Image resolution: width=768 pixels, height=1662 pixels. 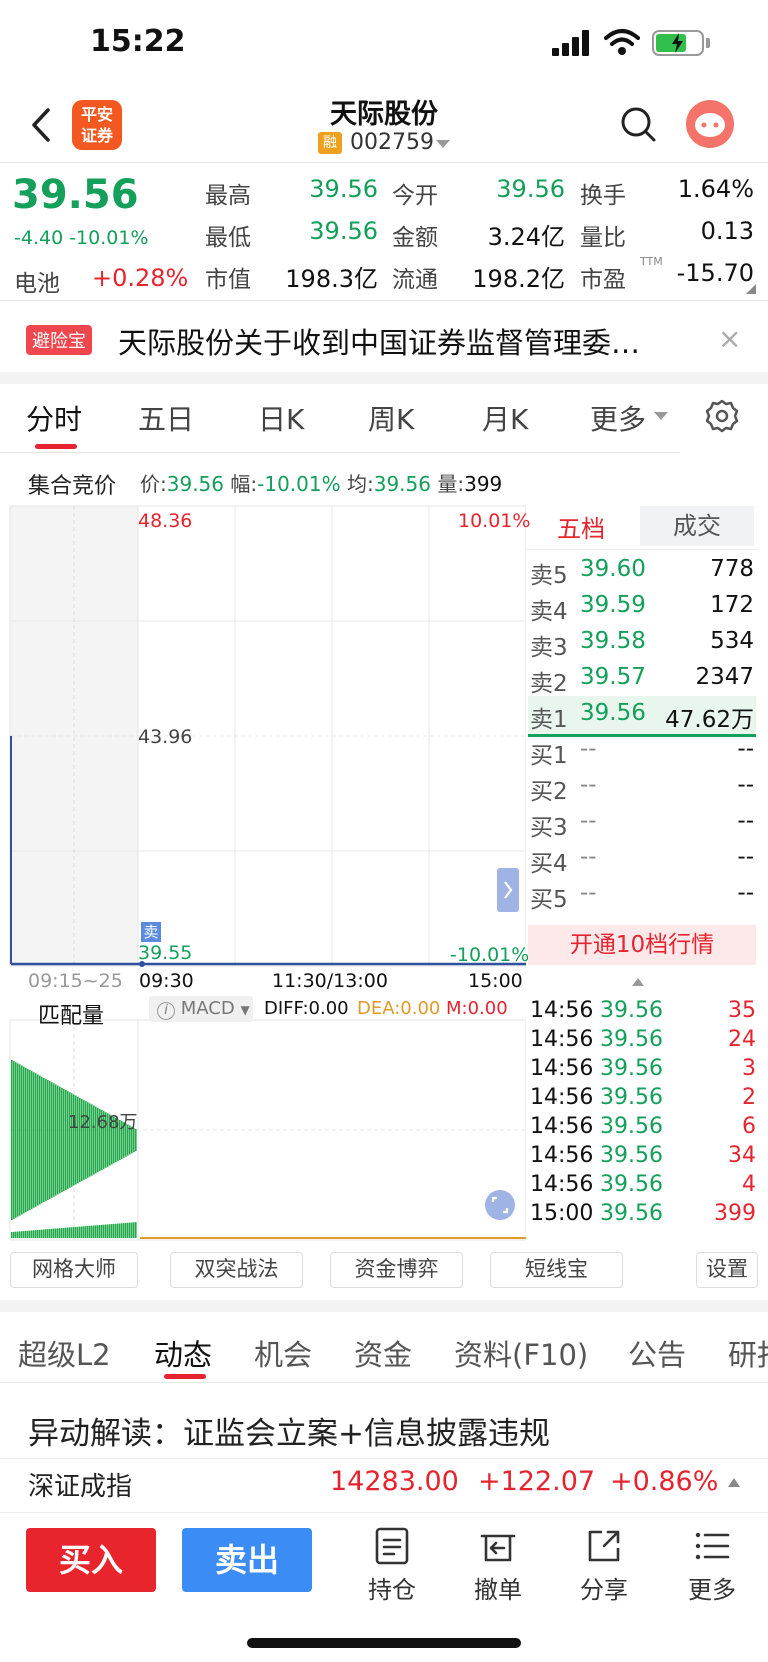 What do you see at coordinates (697, 526) in the screenshot?
I see `tab-trades: 成交` at bounding box center [697, 526].